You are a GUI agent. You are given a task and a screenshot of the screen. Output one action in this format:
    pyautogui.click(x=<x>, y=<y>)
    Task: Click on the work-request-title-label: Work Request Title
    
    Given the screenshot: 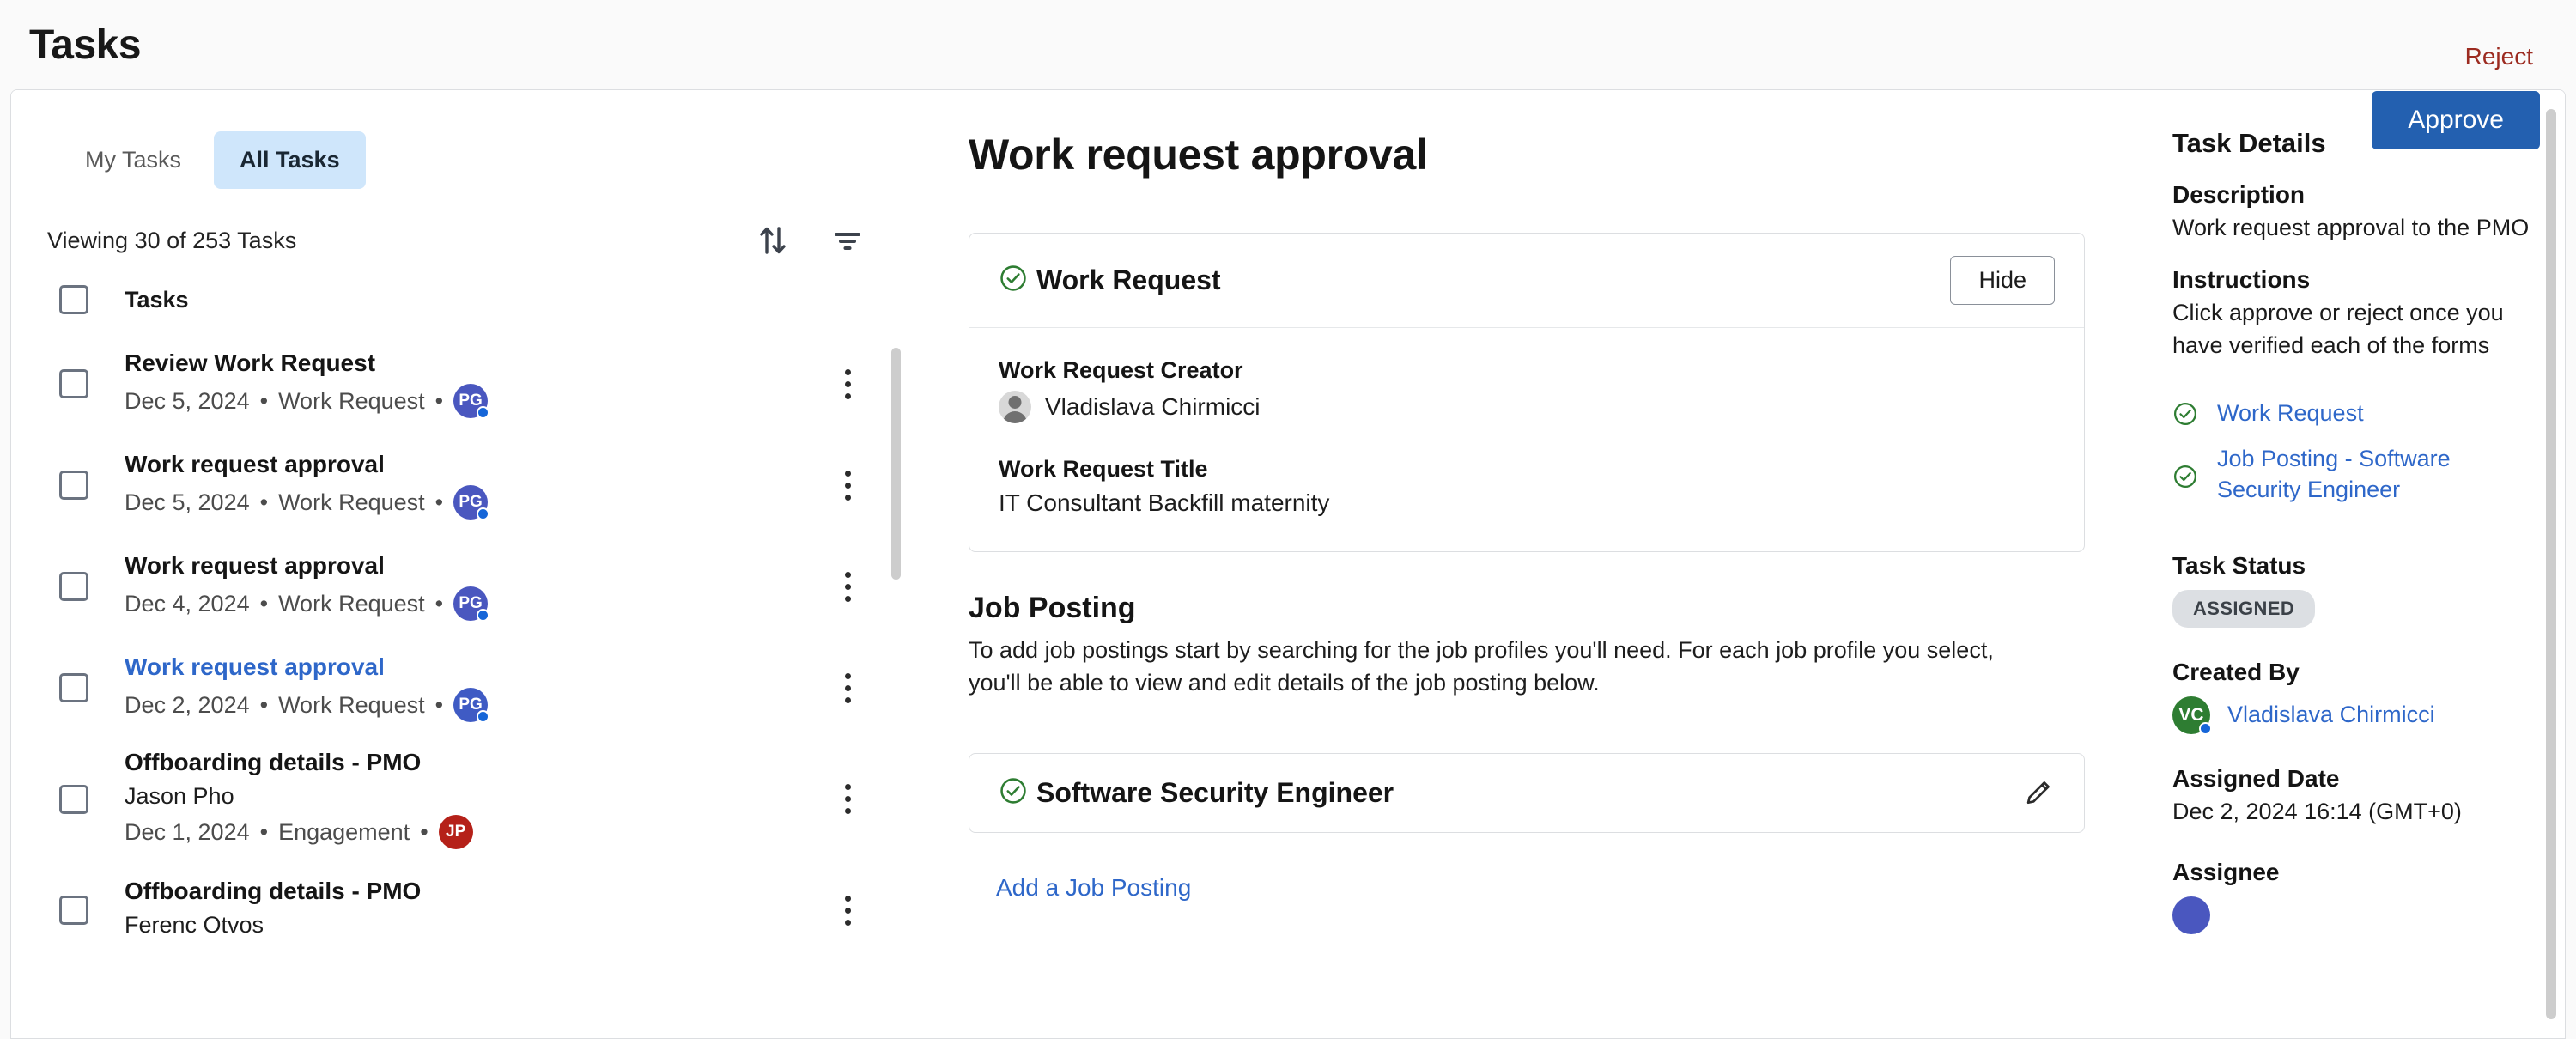 What is the action you would take?
    pyautogui.click(x=1103, y=469)
    